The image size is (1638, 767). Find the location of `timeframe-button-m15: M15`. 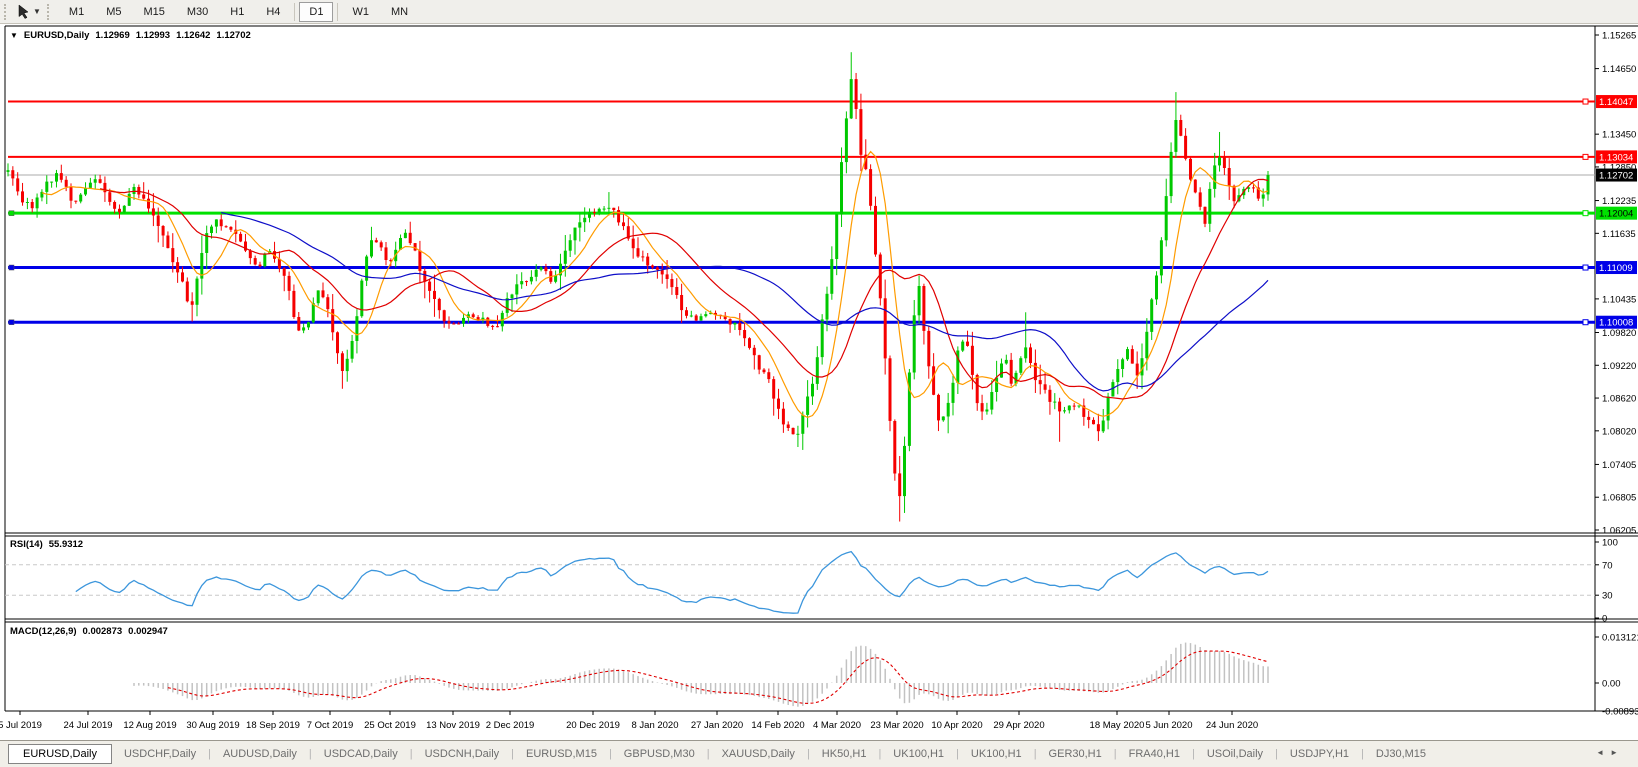

timeframe-button-m15: M15 is located at coordinates (153, 12).